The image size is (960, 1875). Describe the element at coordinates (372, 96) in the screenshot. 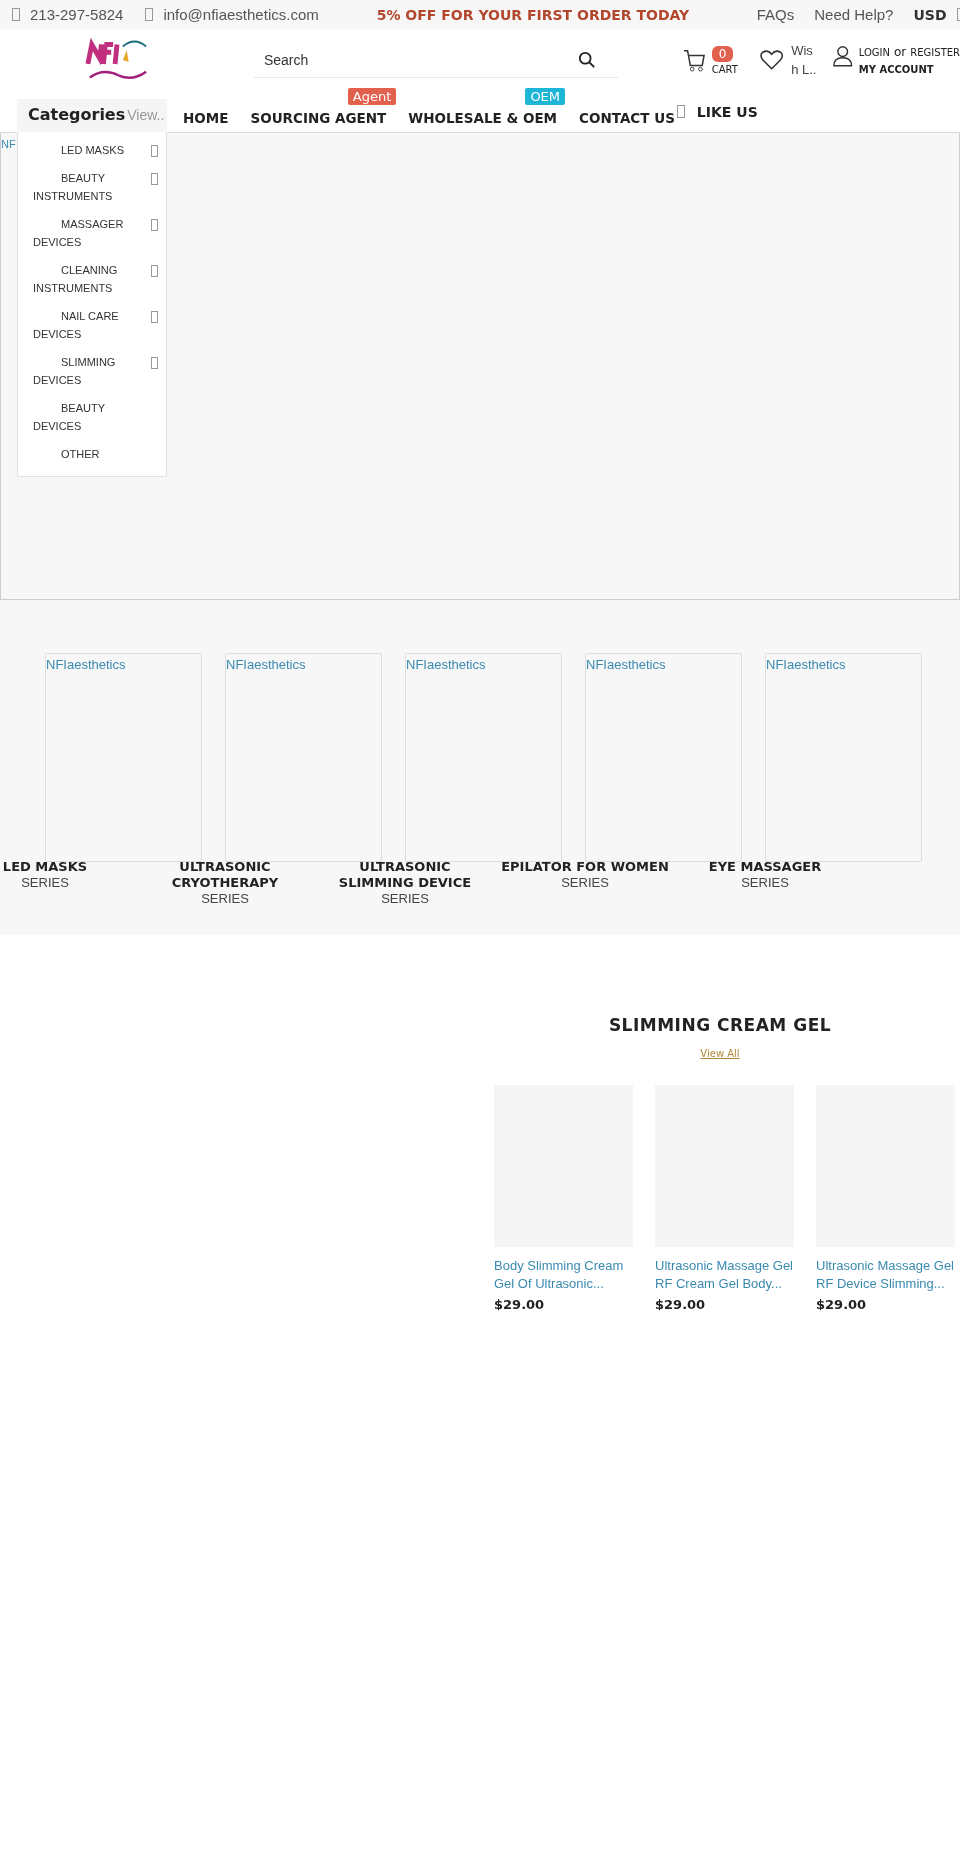

I see `nav-badge: Agent` at that location.